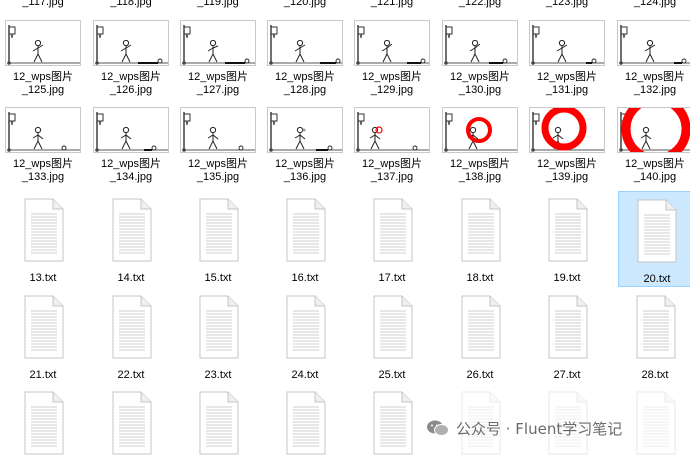 This screenshot has height=460, width=690. I want to click on file-name-label-ext: _129.jpg, so click(392, 90).